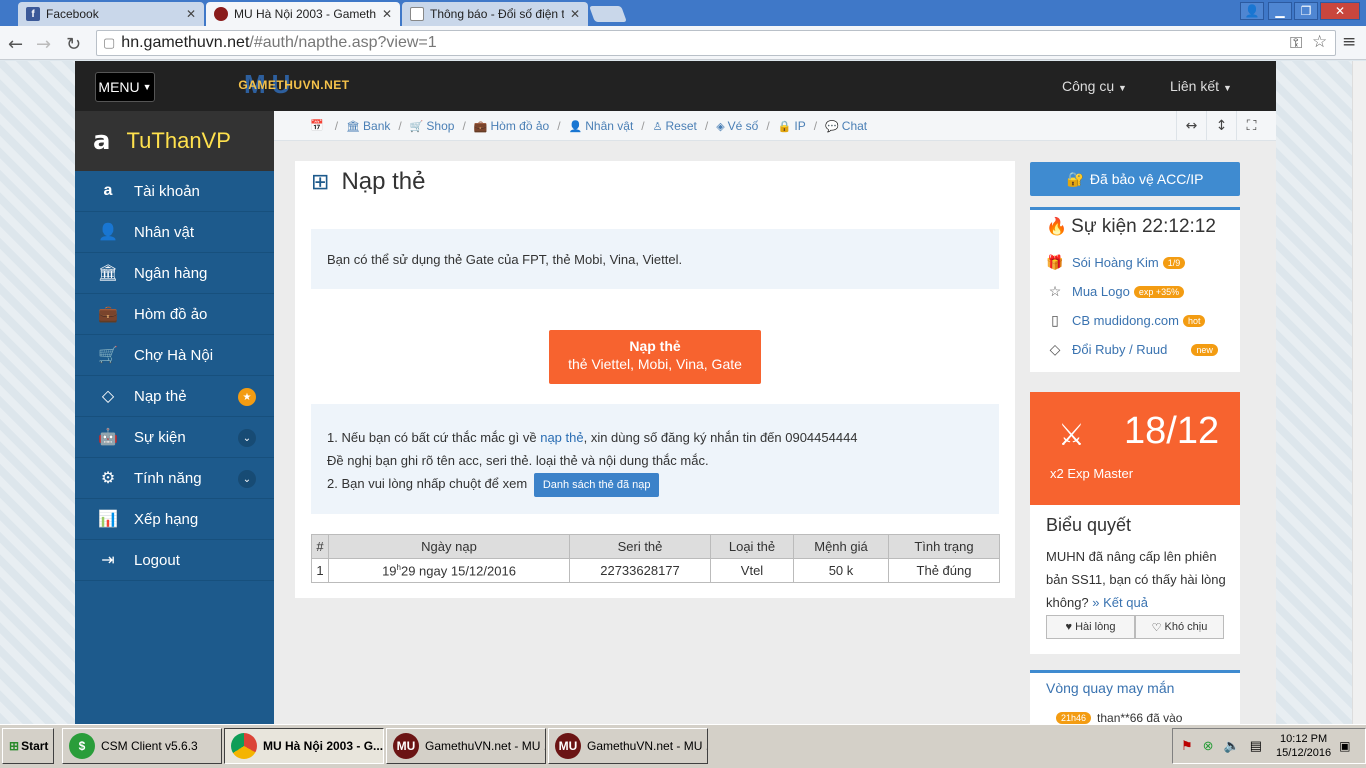  I want to click on url-path: /#auth/napthe.asp?view=1, so click(343, 42).